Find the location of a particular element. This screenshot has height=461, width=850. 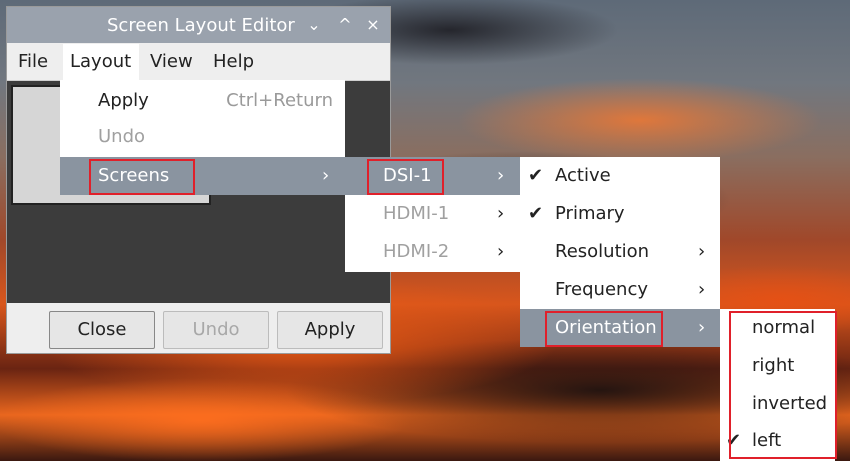

title-bar: Screen Layout Editor ⌄ ^ × is located at coordinates (198, 25).